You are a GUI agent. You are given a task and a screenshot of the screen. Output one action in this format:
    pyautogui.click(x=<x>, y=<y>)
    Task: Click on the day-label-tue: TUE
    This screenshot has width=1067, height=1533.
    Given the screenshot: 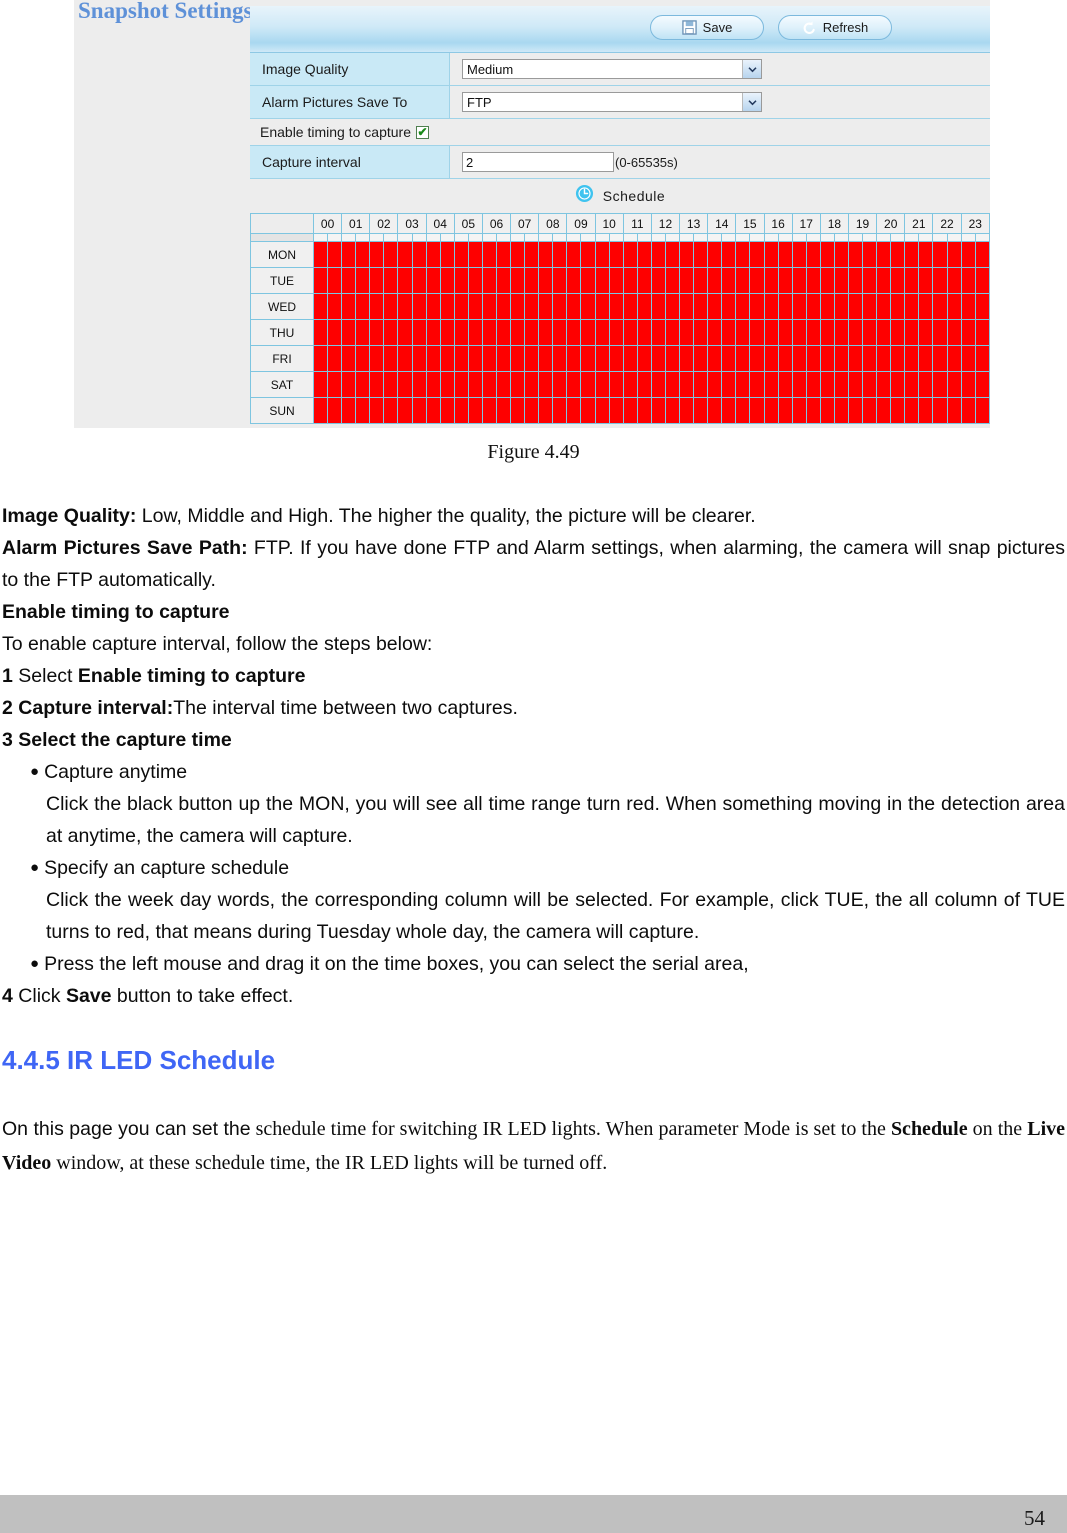 What is the action you would take?
    pyautogui.click(x=282, y=280)
    